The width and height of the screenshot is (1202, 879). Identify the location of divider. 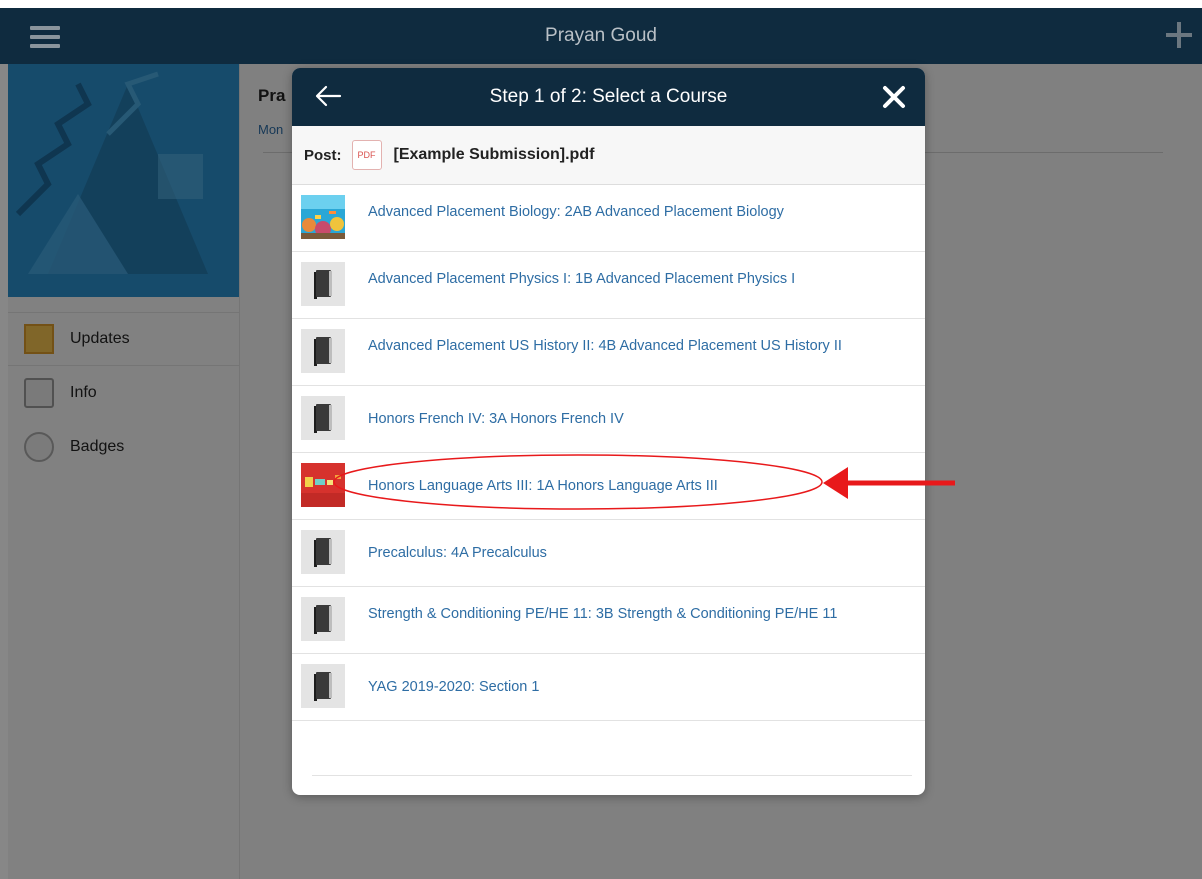
(612, 775).